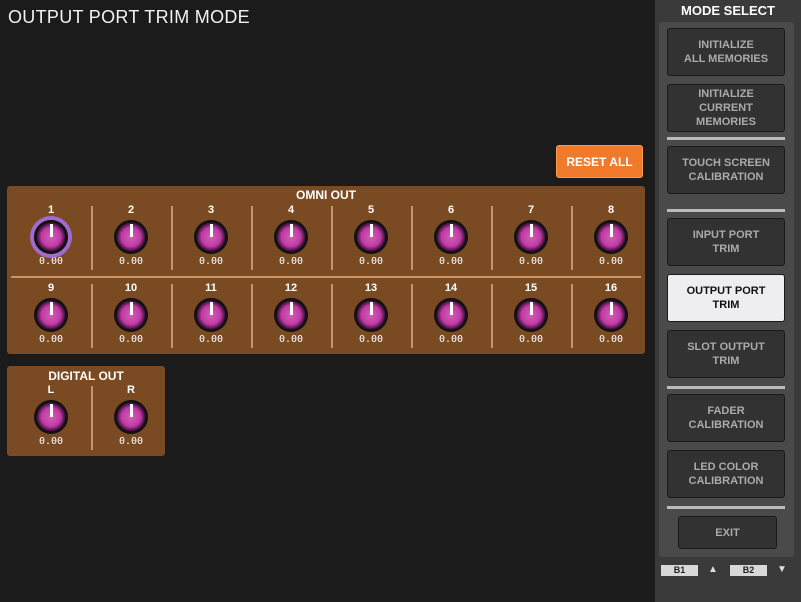 The width and height of the screenshot is (801, 602). What do you see at coordinates (451, 288) in the screenshot?
I see `channel-label: 14` at bounding box center [451, 288].